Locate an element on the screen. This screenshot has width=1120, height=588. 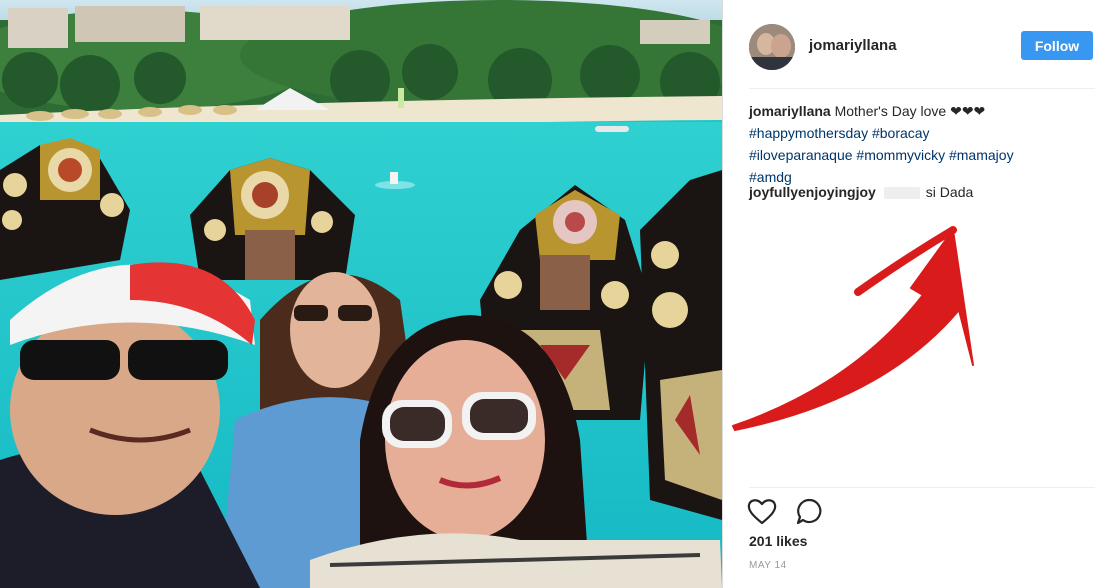
avatar is located at coordinates (772, 47).